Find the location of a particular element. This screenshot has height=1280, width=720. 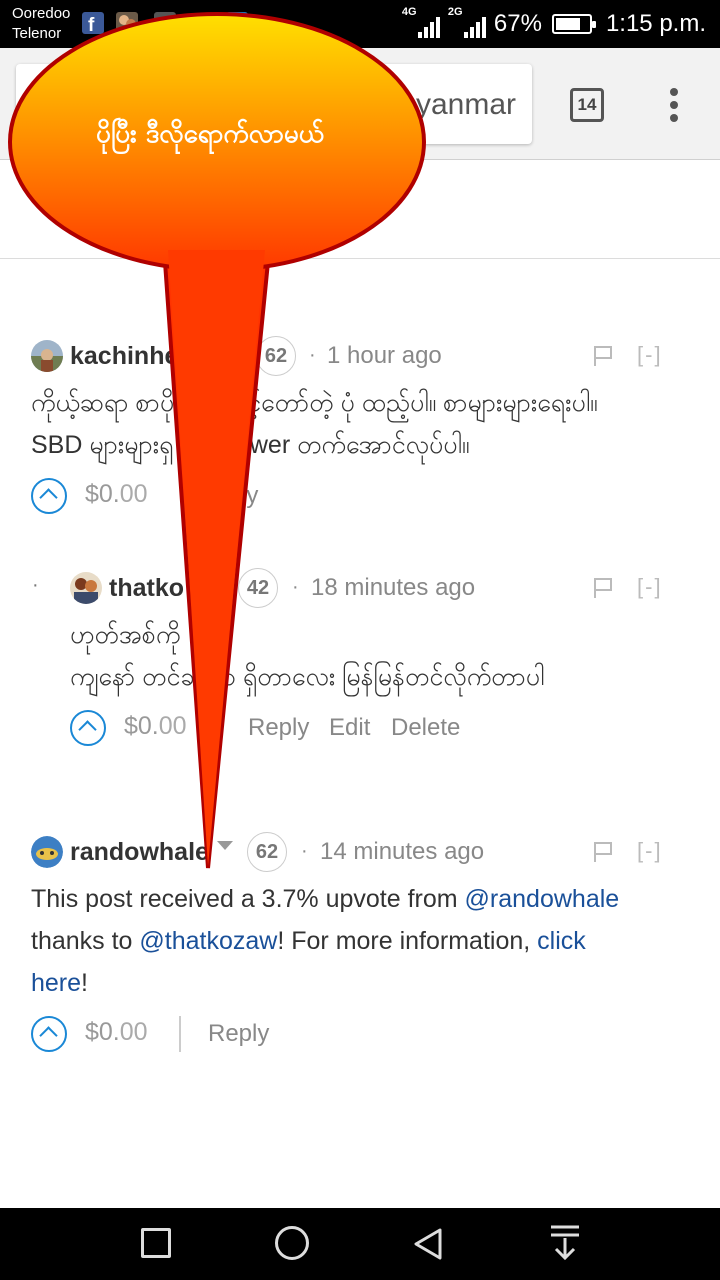

info-link: here is located at coordinates (56, 983).